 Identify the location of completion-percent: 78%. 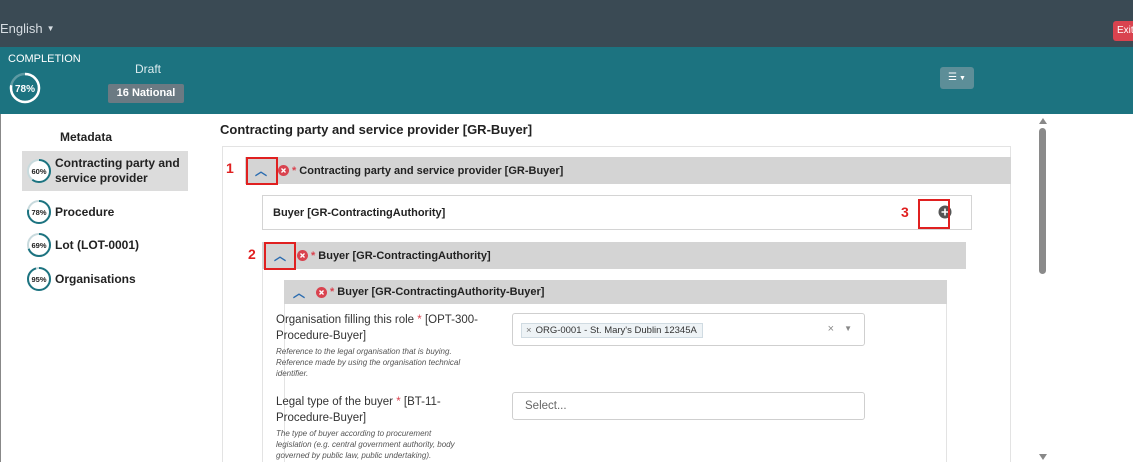
(25, 89).